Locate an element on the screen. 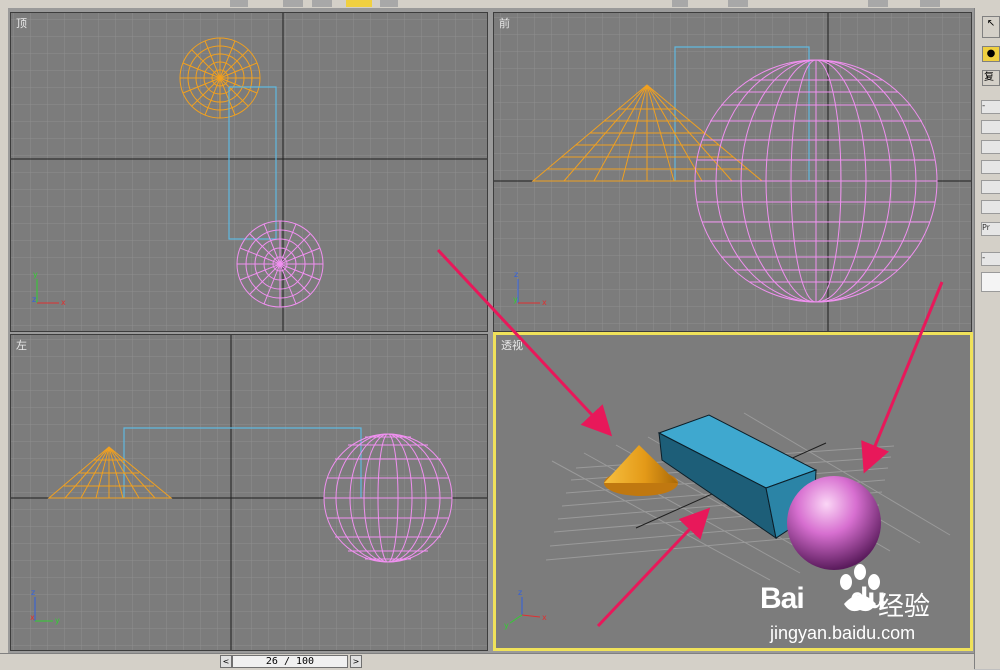  watermark-title: 经验 is located at coordinates (904, 607).